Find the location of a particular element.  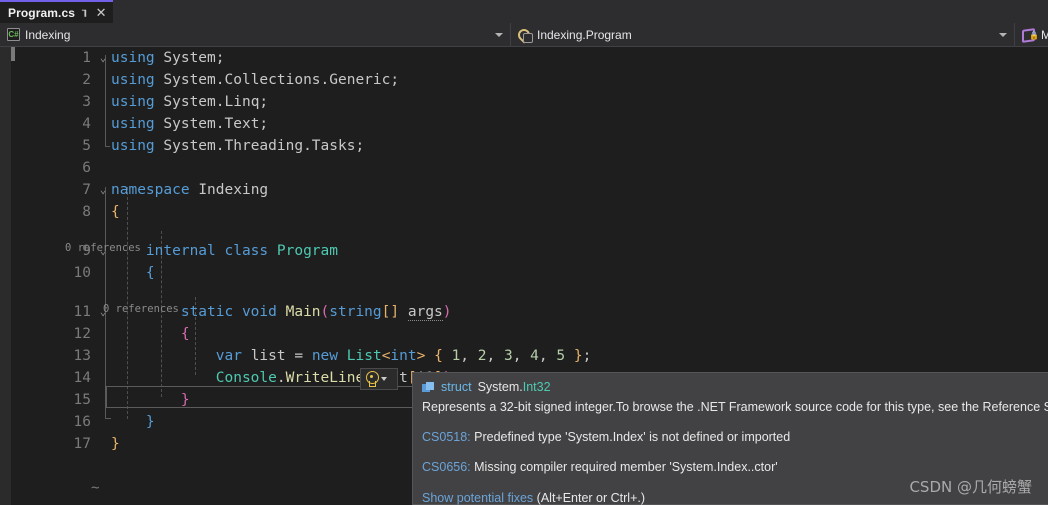

quick-actions-lightbulb-button is located at coordinates (379, 379).